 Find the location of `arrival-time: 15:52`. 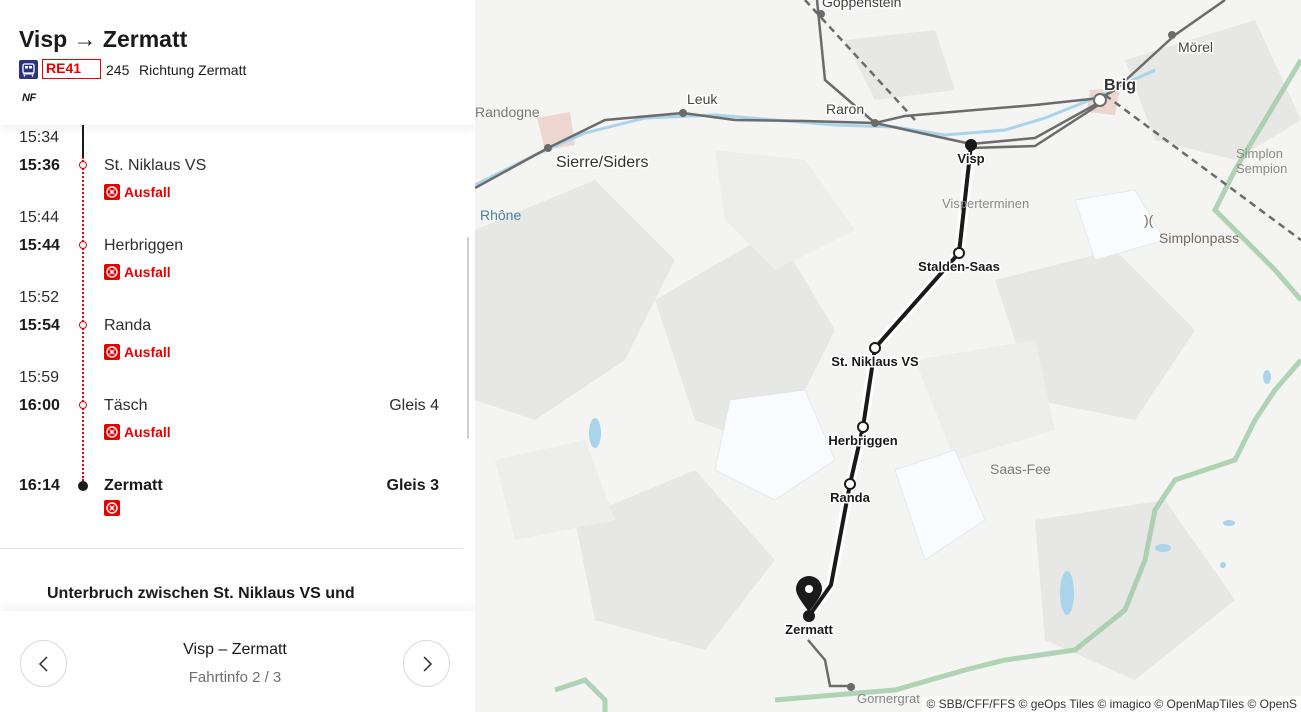

arrival-time: 15:52 is located at coordinates (39, 297).